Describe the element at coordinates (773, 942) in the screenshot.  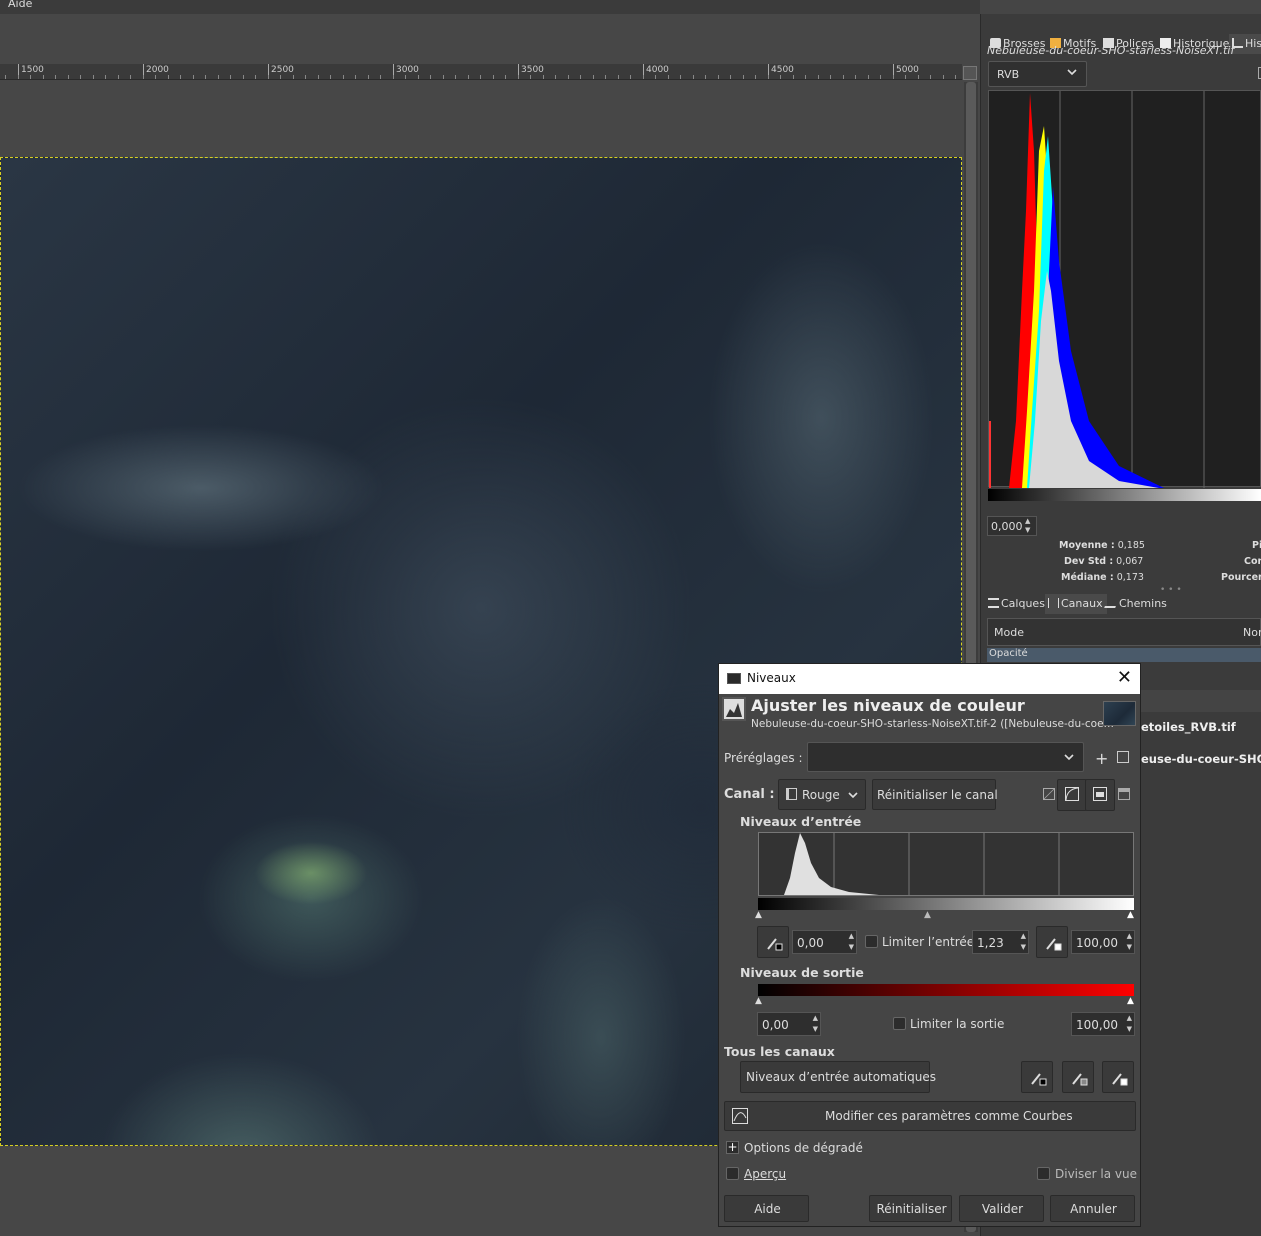
I see `pick-black-point-button` at that location.